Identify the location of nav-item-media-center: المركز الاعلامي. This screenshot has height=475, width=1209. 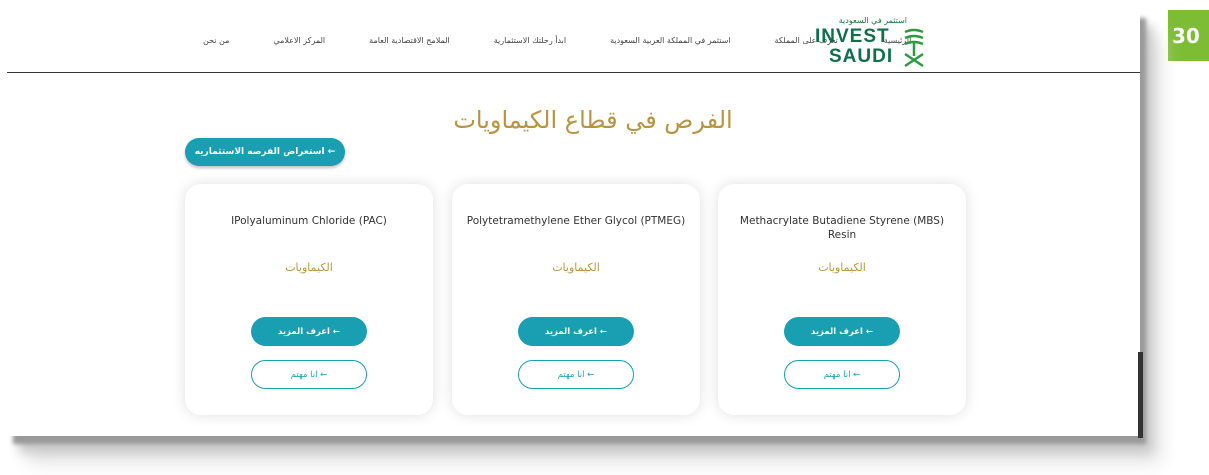
(299, 40).